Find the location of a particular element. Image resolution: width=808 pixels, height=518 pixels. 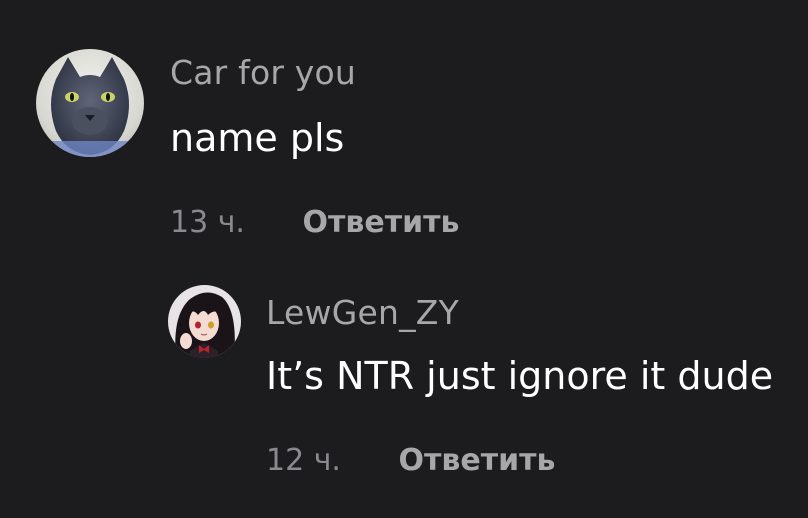

comment-username: LewGen_ZY is located at coordinates (362, 312).